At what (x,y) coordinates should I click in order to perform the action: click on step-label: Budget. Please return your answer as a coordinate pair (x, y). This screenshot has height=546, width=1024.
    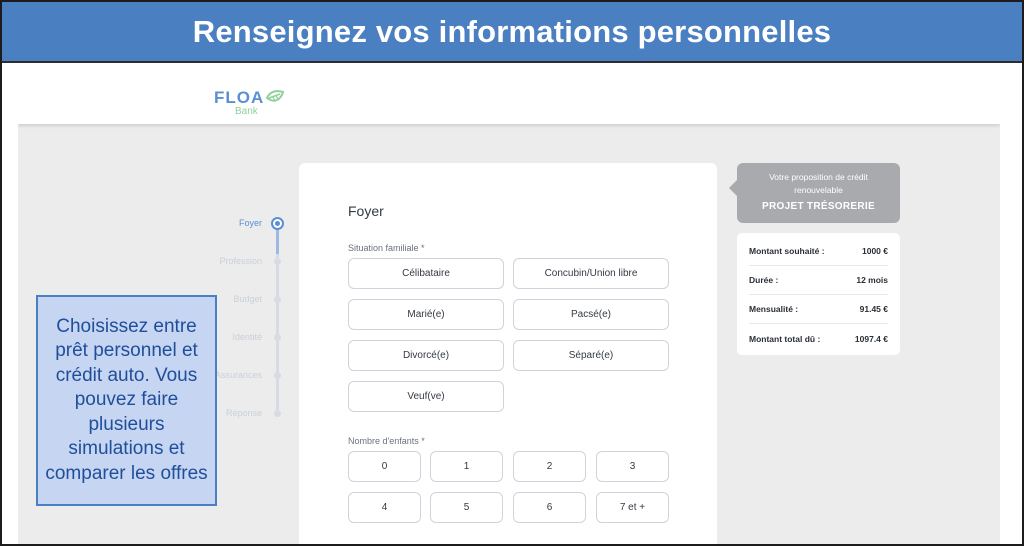
    Looking at the image, I should click on (247, 299).